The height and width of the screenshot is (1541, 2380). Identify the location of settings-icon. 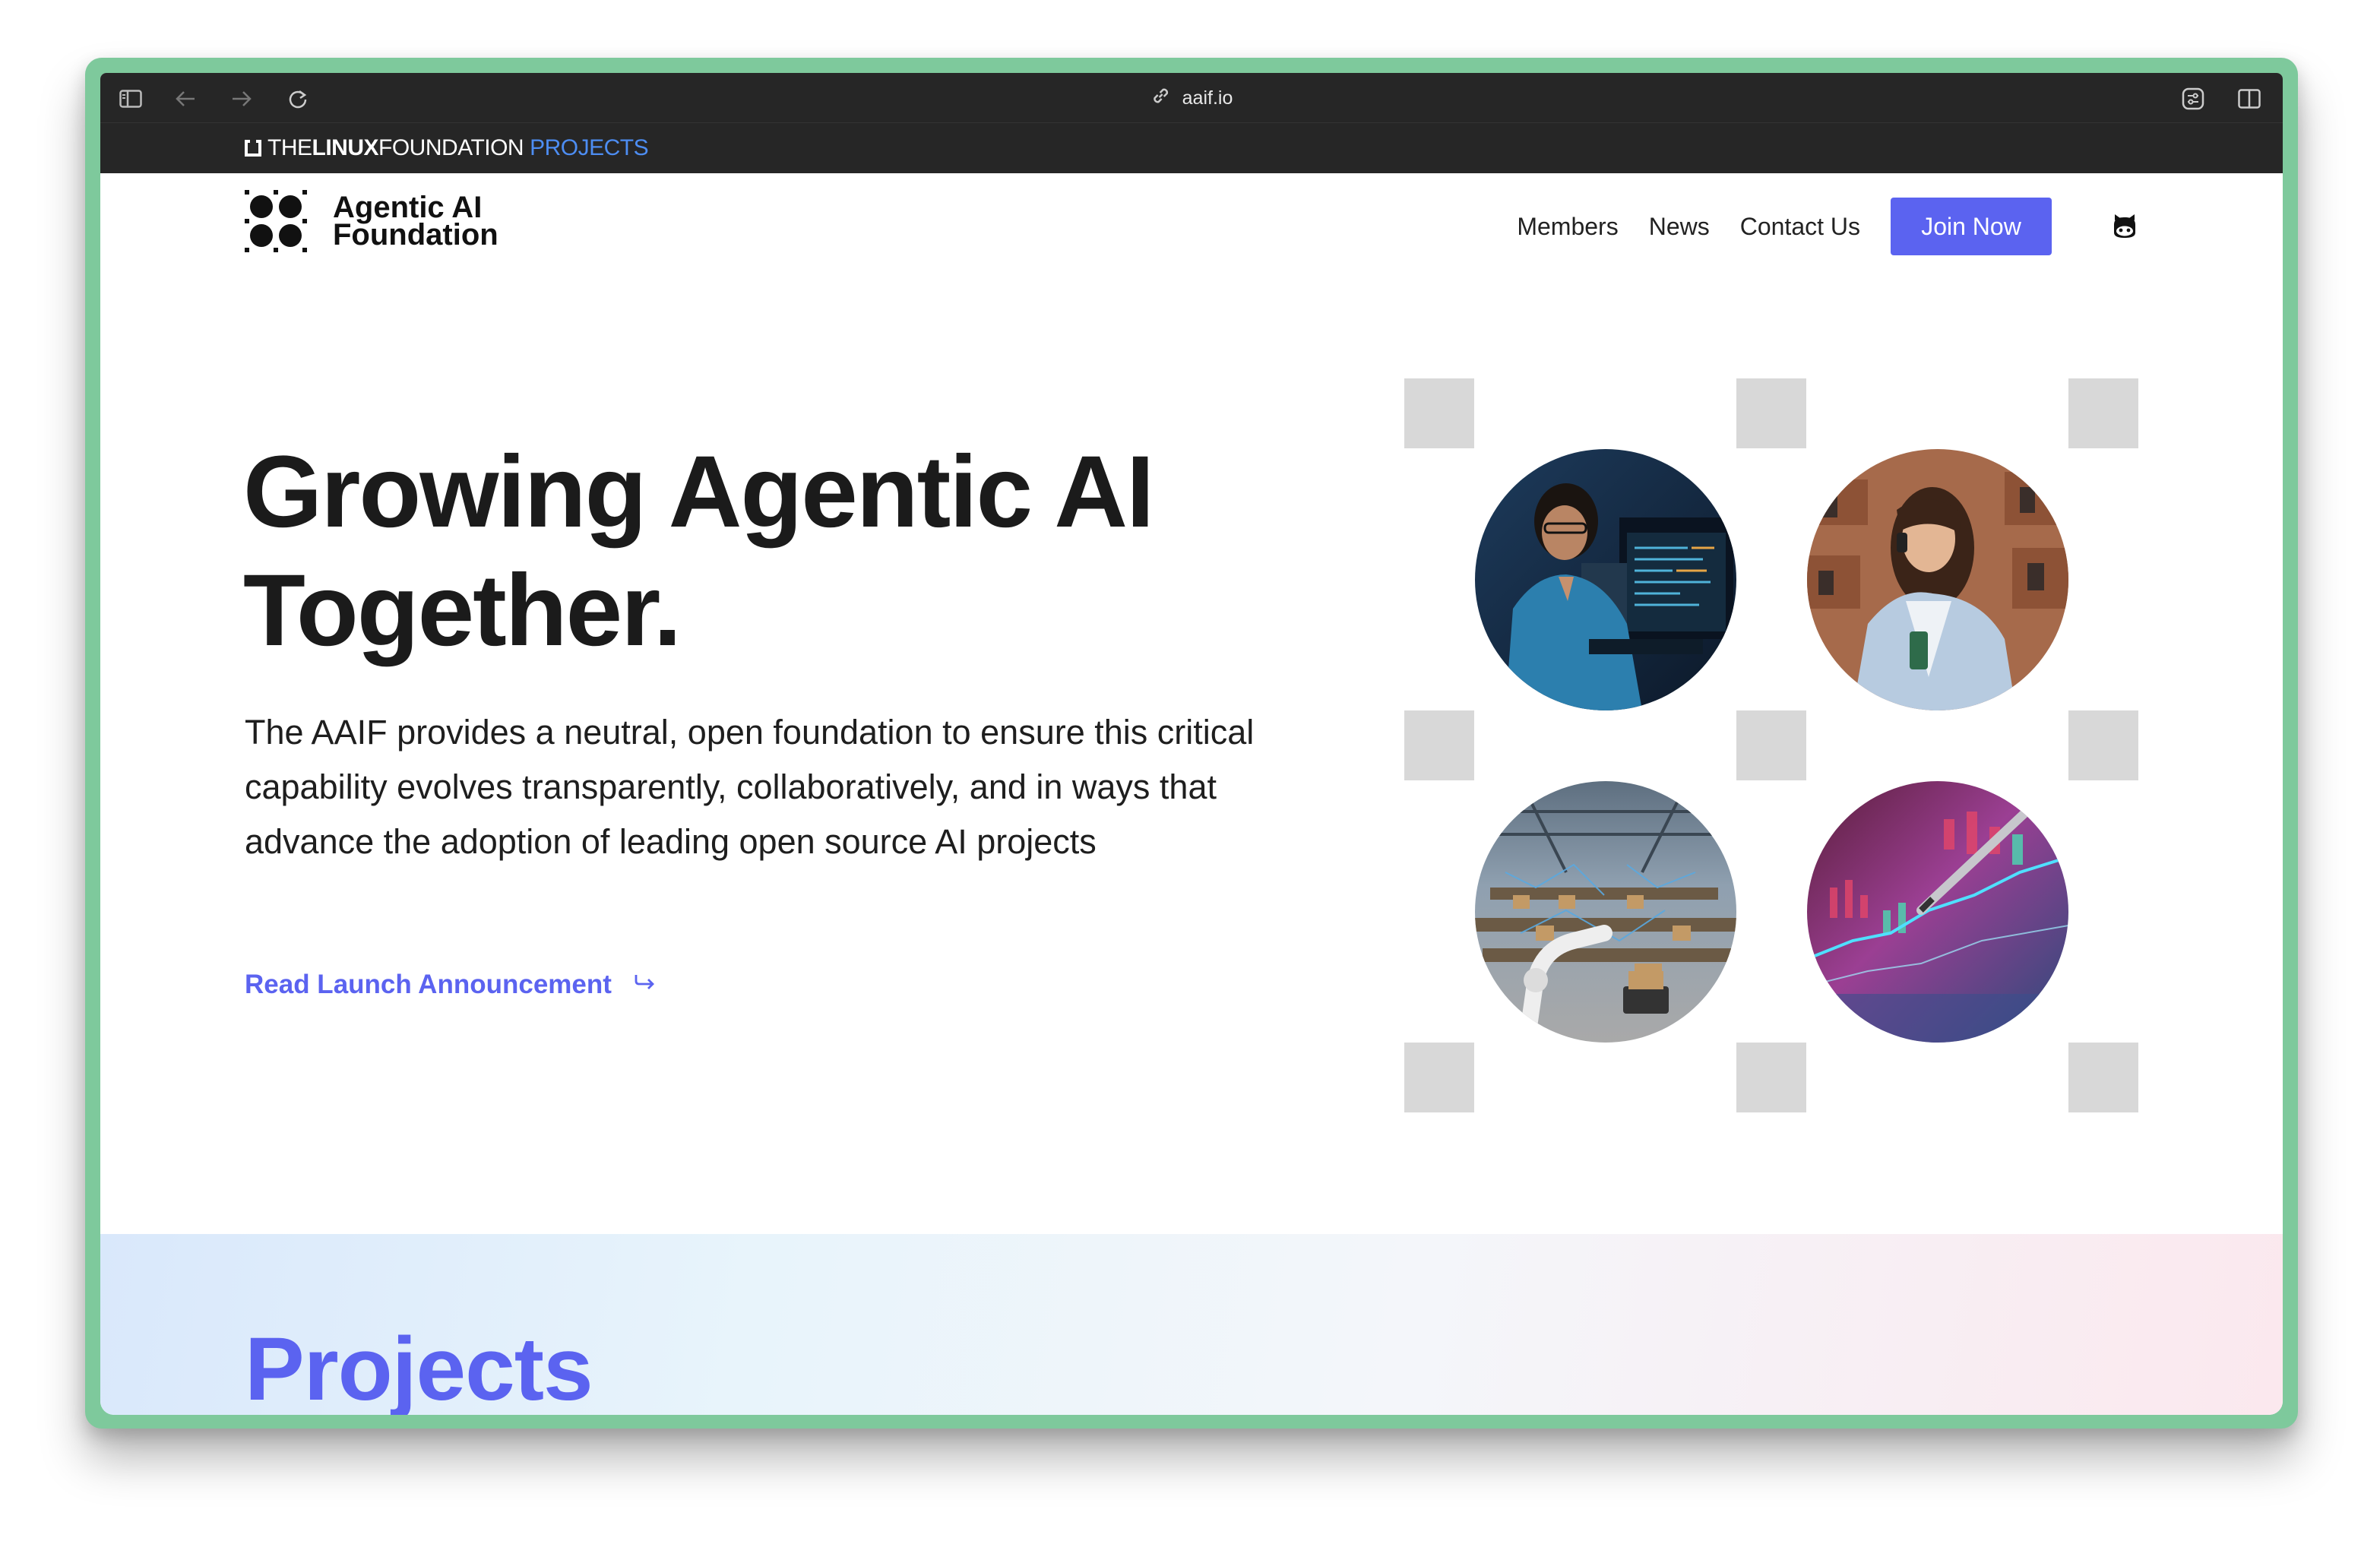
(2193, 99).